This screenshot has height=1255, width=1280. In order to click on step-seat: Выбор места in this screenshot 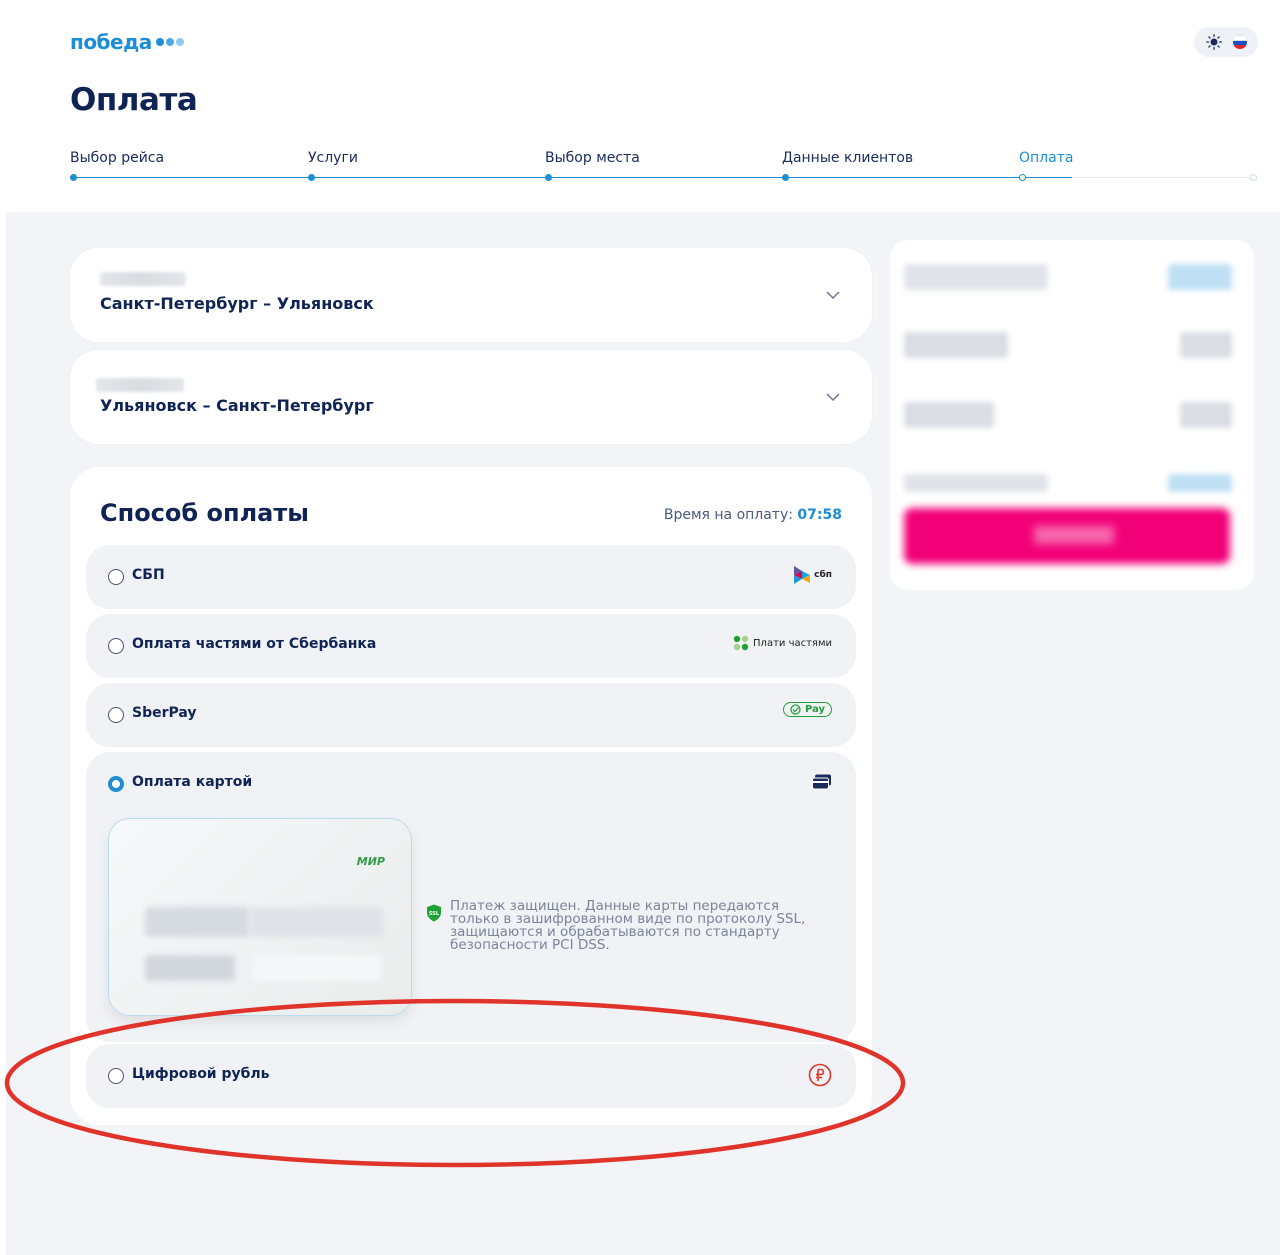, I will do `click(592, 165)`.